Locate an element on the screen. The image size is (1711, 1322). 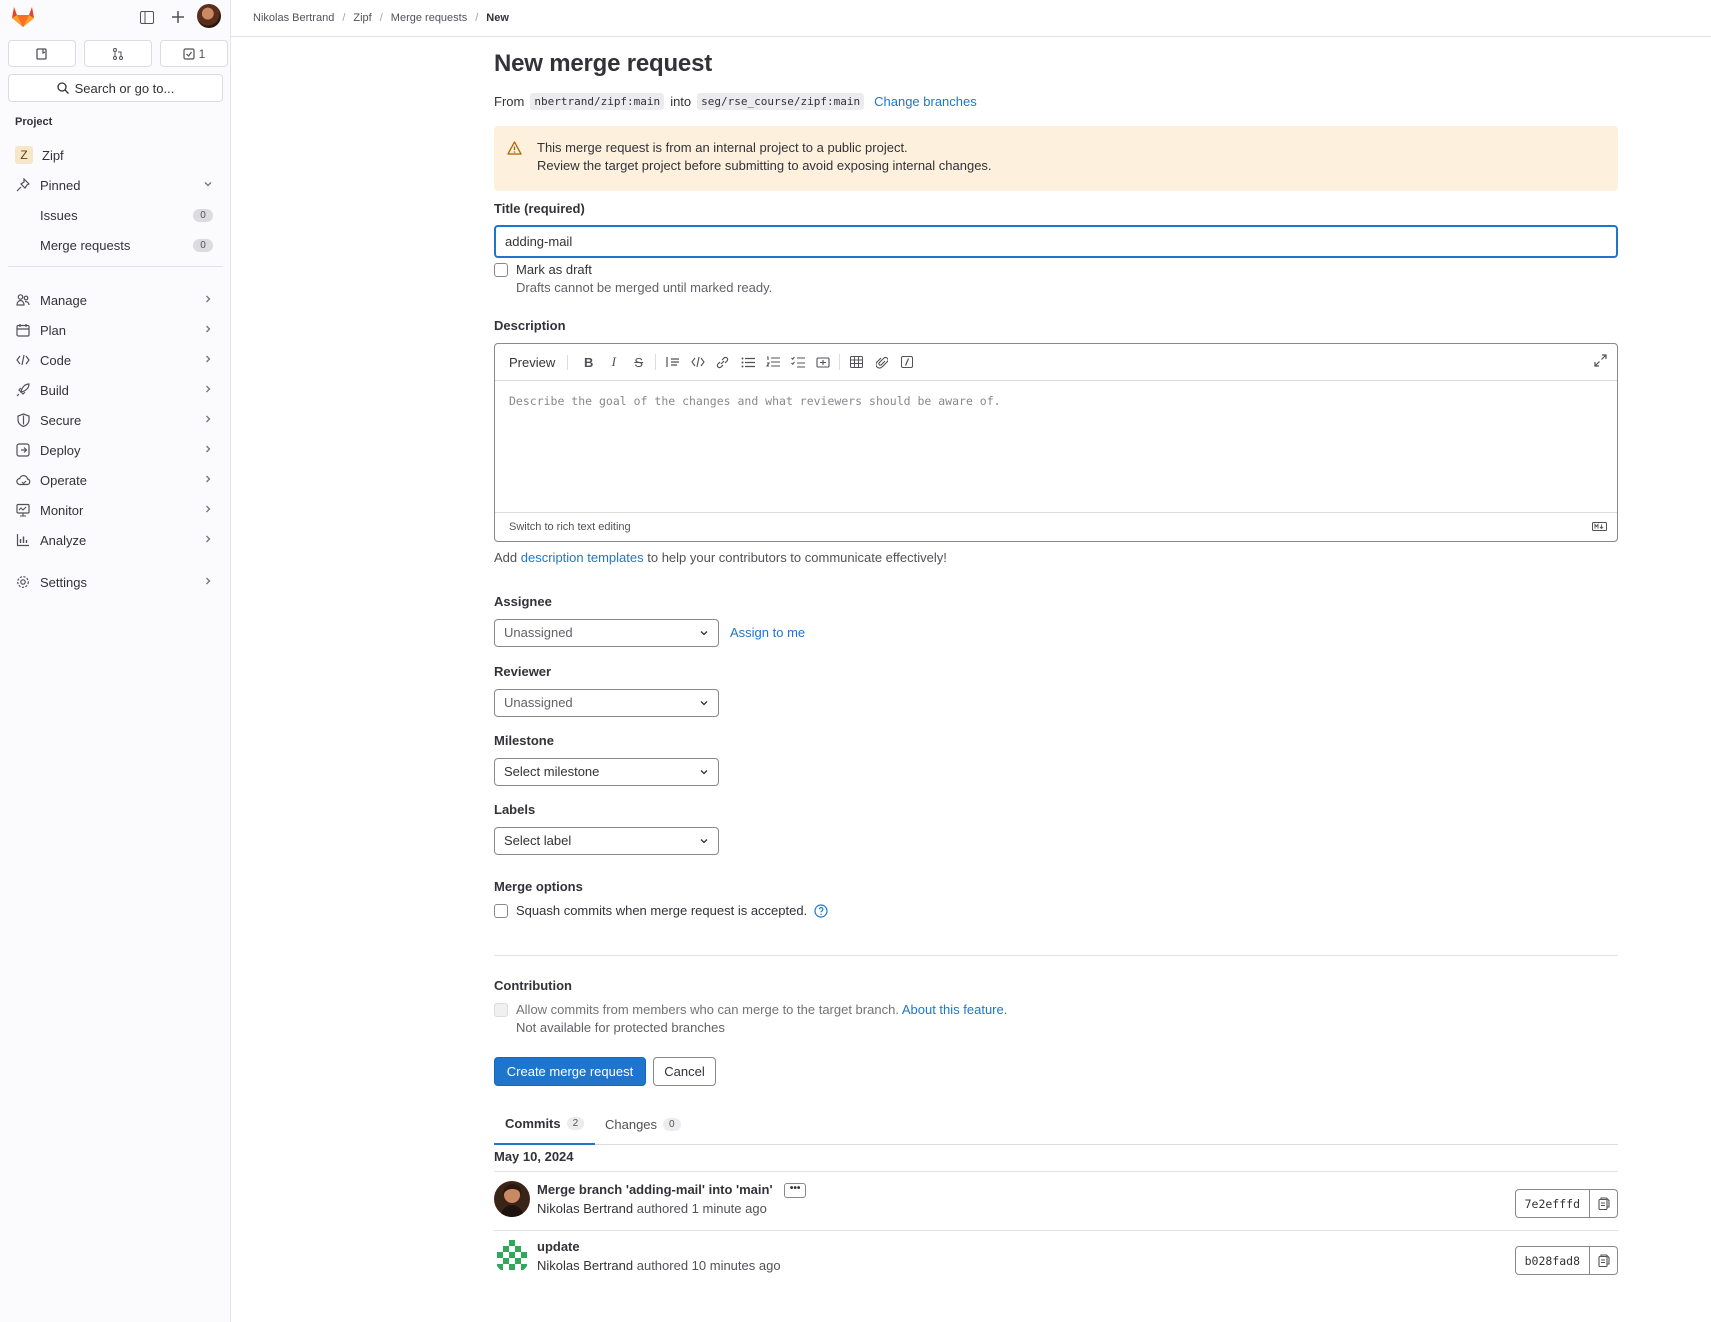
title-input is located at coordinates (1056, 241).